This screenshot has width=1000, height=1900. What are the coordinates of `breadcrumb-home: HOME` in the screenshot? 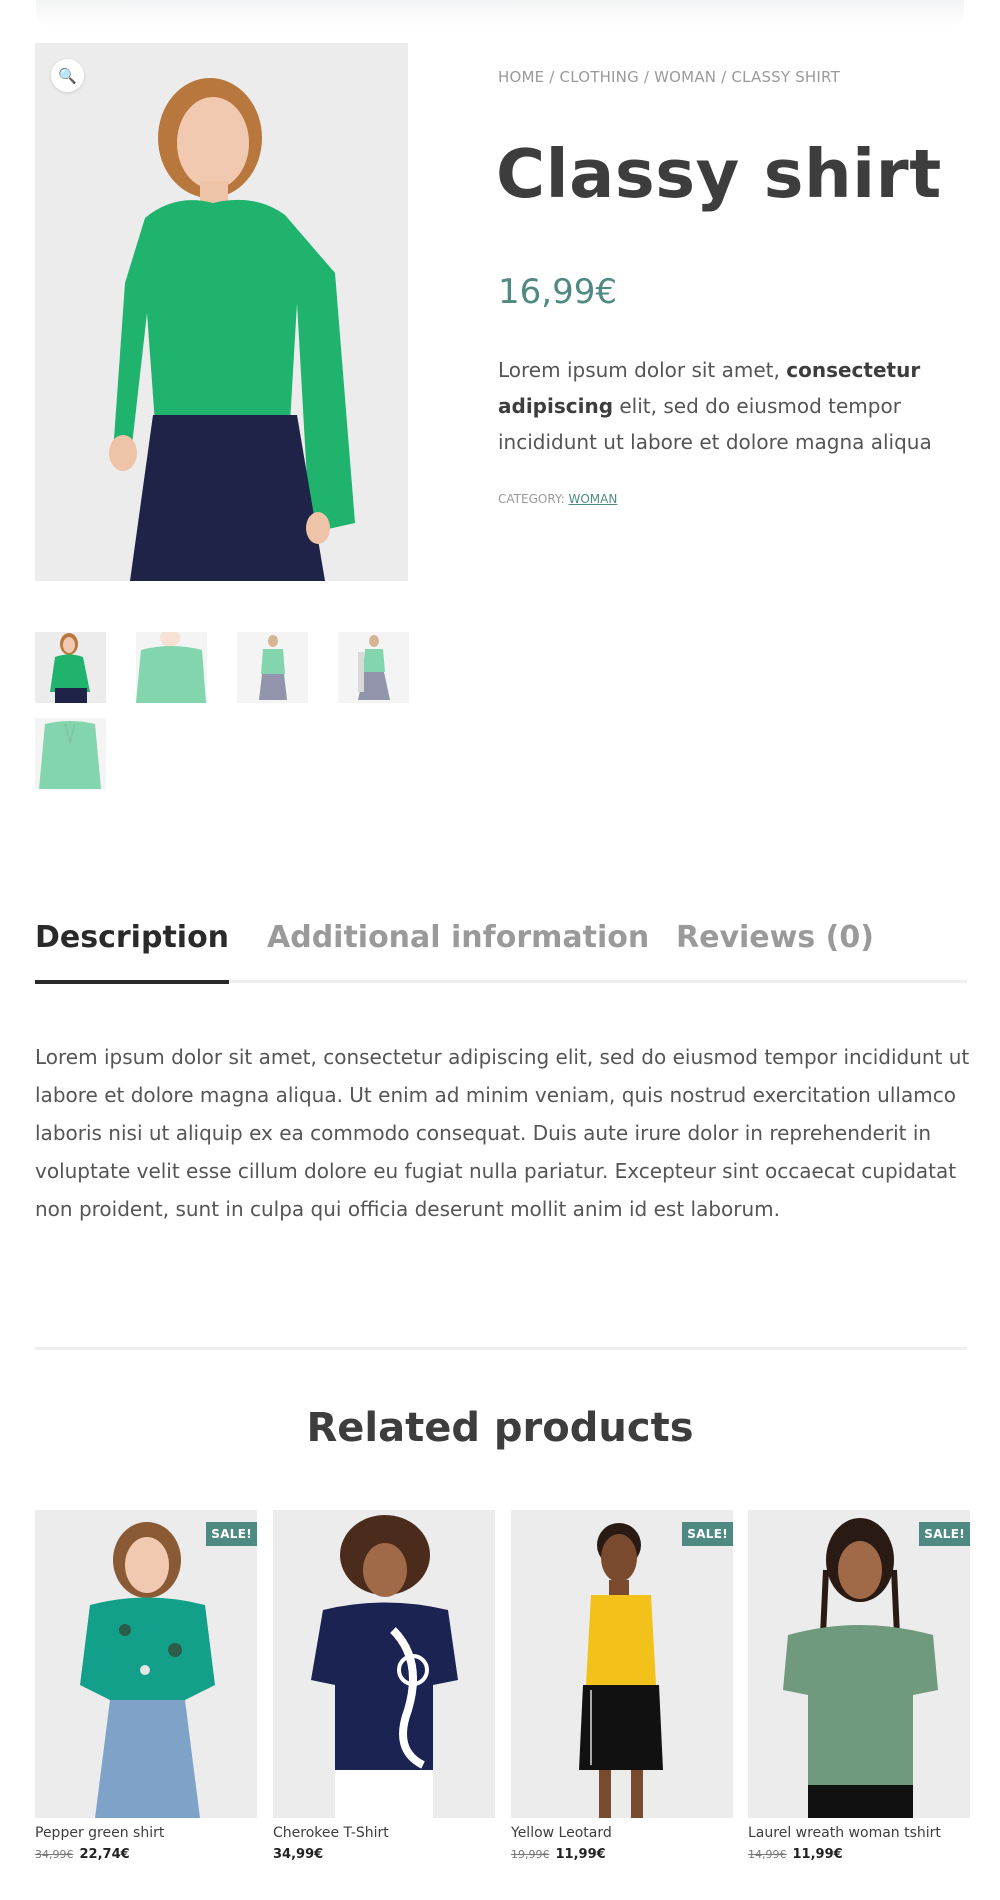 It's located at (521, 77).